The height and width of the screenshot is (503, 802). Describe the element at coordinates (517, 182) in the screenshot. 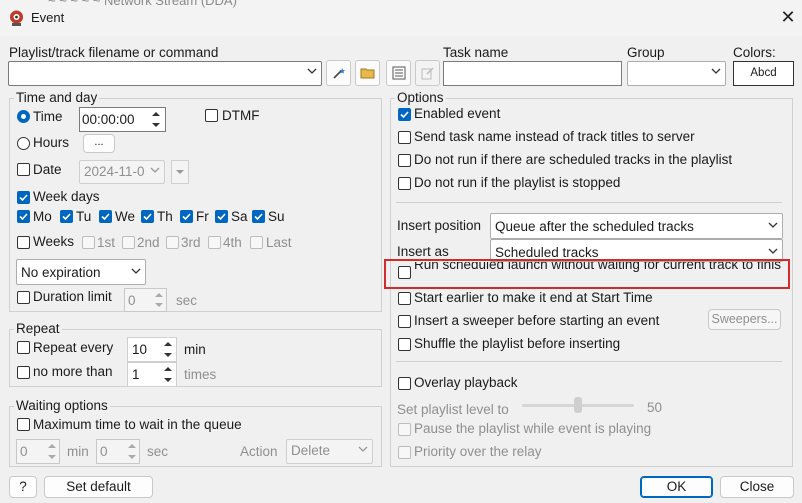

I see `no-run-stopped-label: Do not run if the playlist is stopped` at that location.